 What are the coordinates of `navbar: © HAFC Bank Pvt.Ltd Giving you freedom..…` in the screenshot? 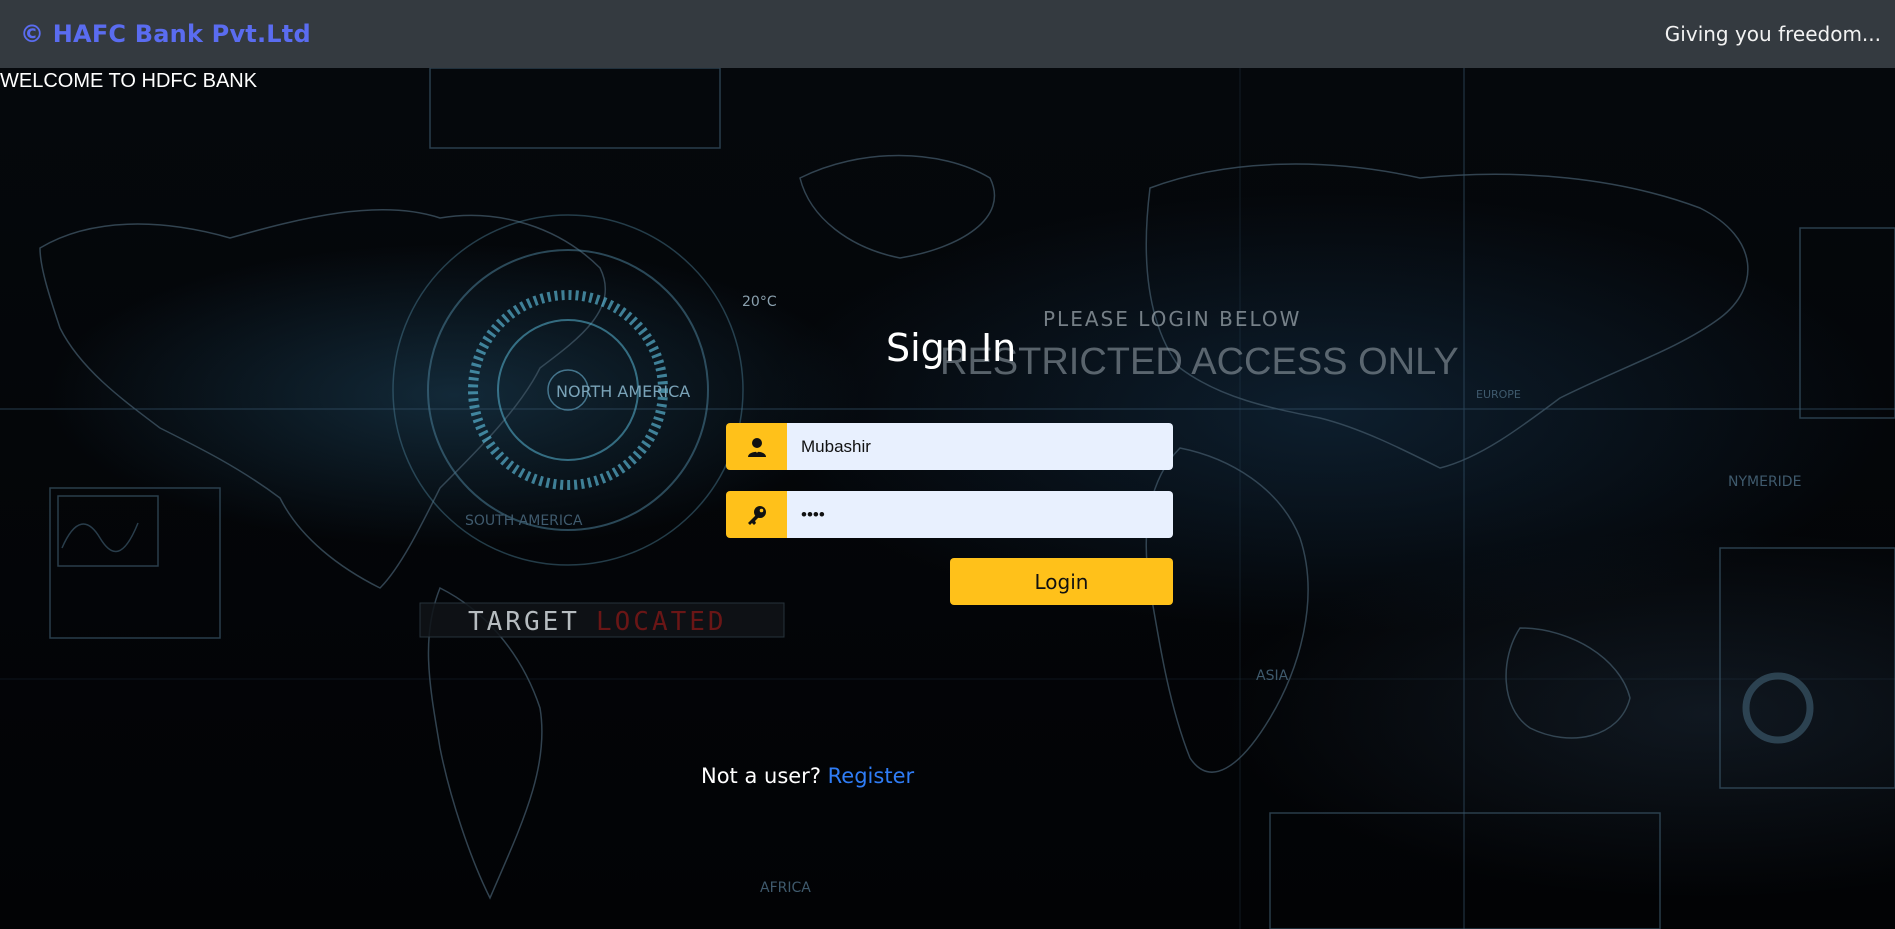 It's located at (947, 34).